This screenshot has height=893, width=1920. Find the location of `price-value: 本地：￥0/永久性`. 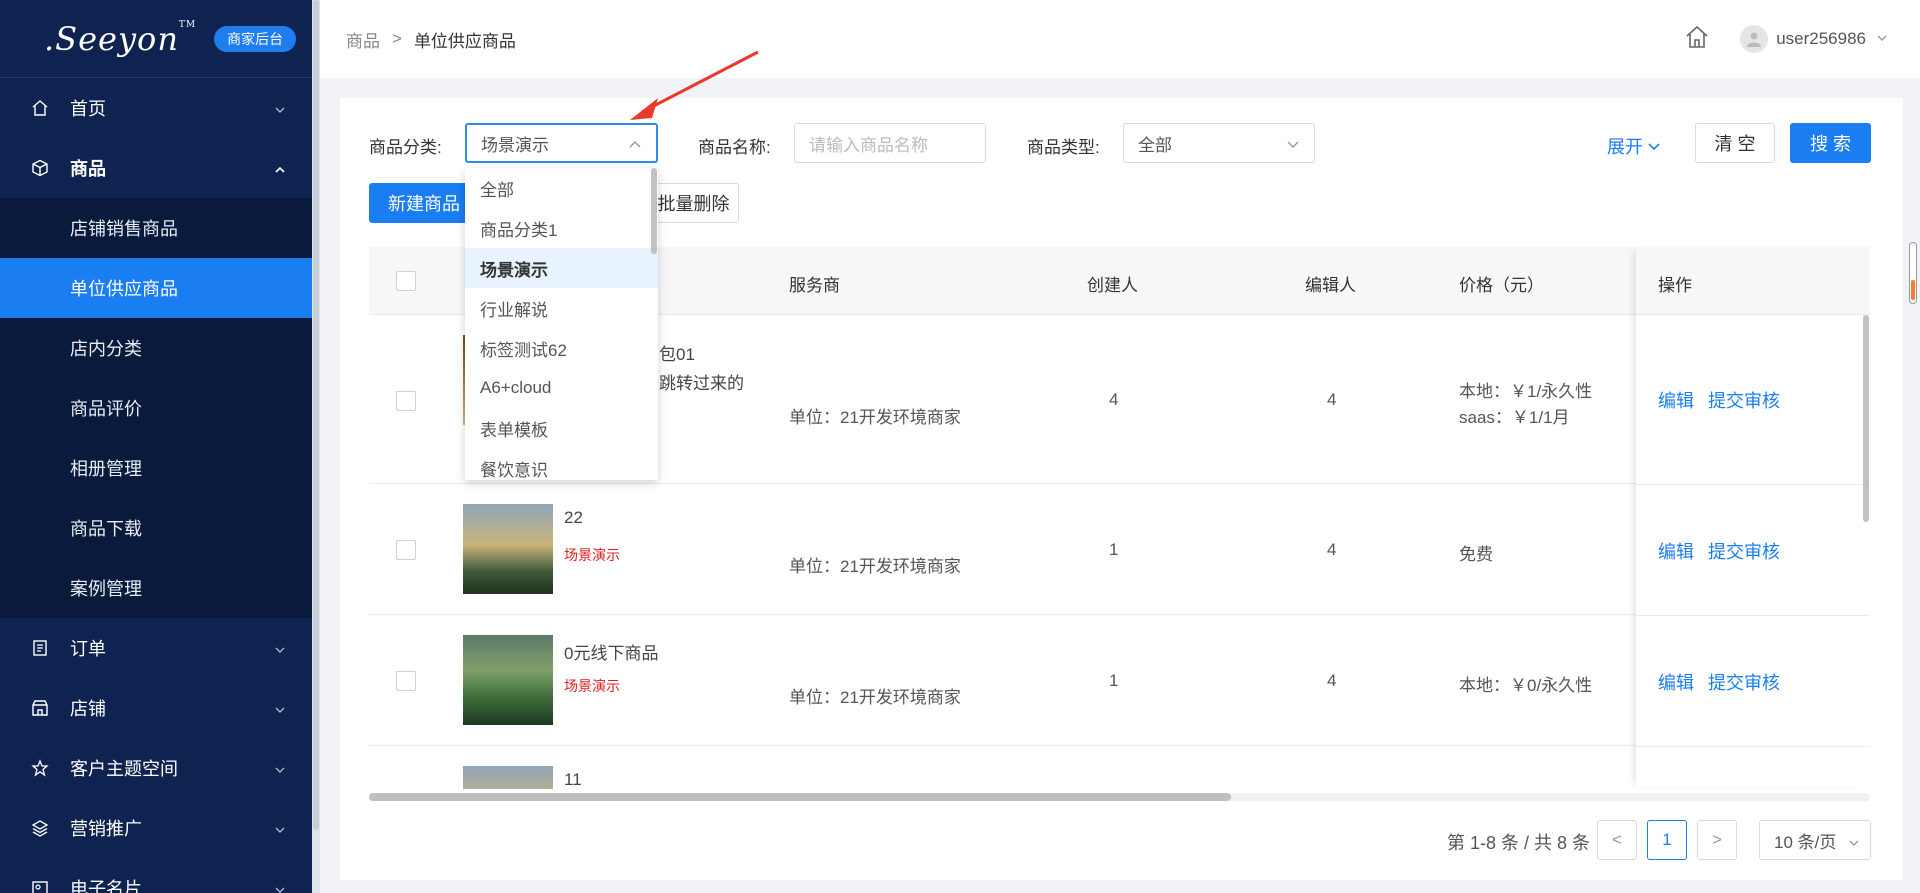

price-value: 本地：￥0/永久性 is located at coordinates (1526, 685).